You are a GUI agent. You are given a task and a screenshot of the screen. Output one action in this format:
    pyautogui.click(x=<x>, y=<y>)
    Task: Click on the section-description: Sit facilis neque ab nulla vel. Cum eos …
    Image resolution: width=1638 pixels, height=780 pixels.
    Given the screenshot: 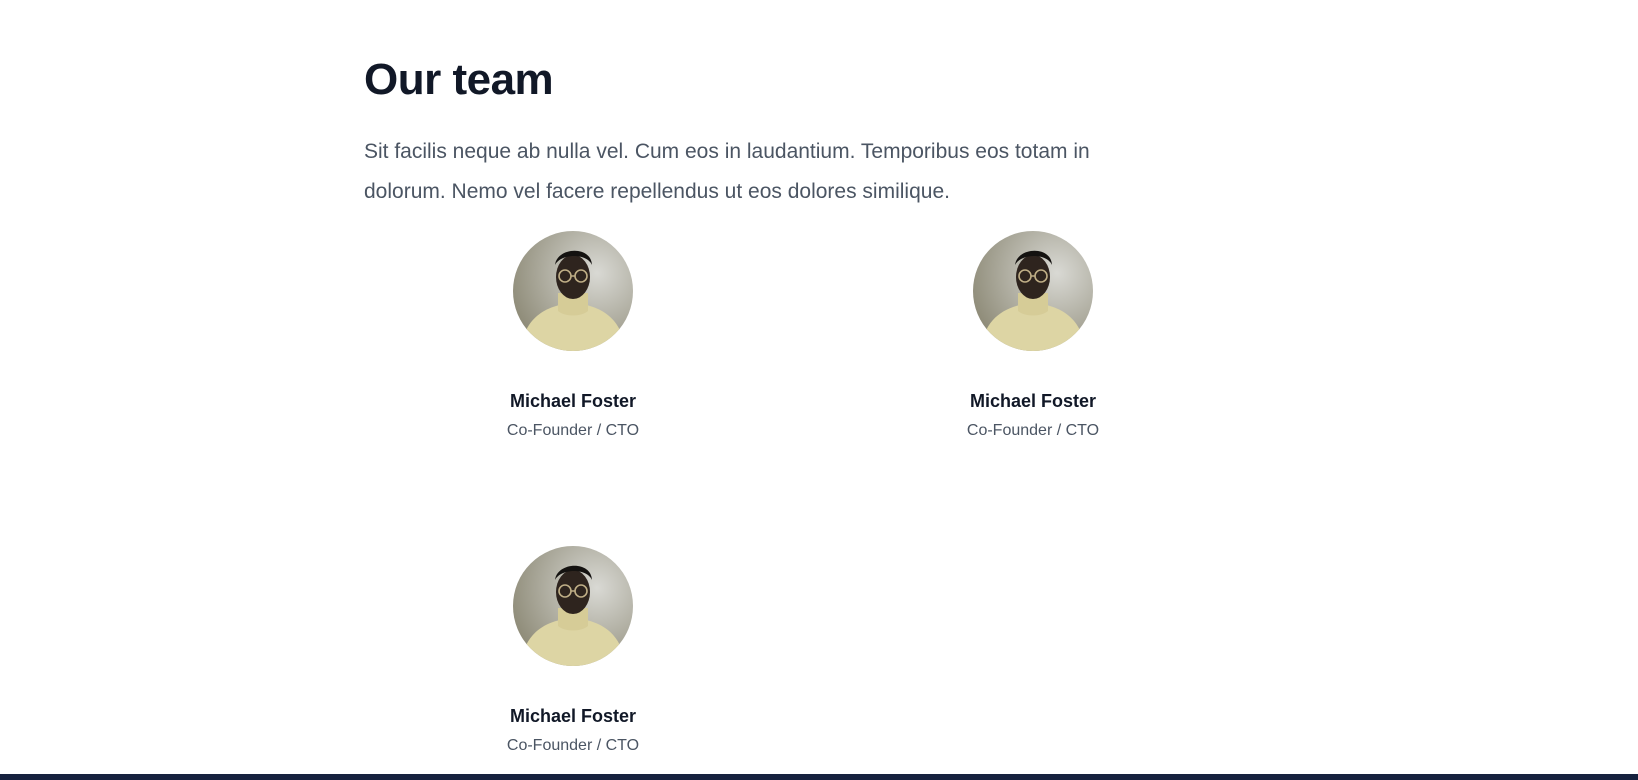 What is the action you would take?
    pyautogui.click(x=727, y=171)
    